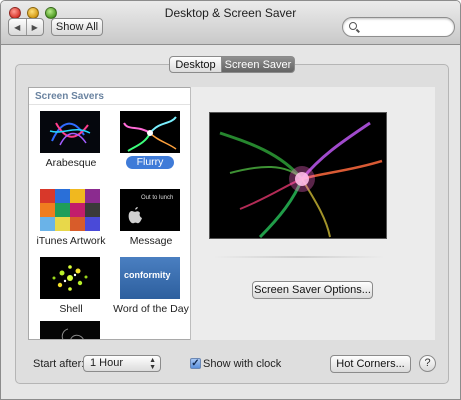  I want to click on spiral-thumbnail, so click(70, 330).